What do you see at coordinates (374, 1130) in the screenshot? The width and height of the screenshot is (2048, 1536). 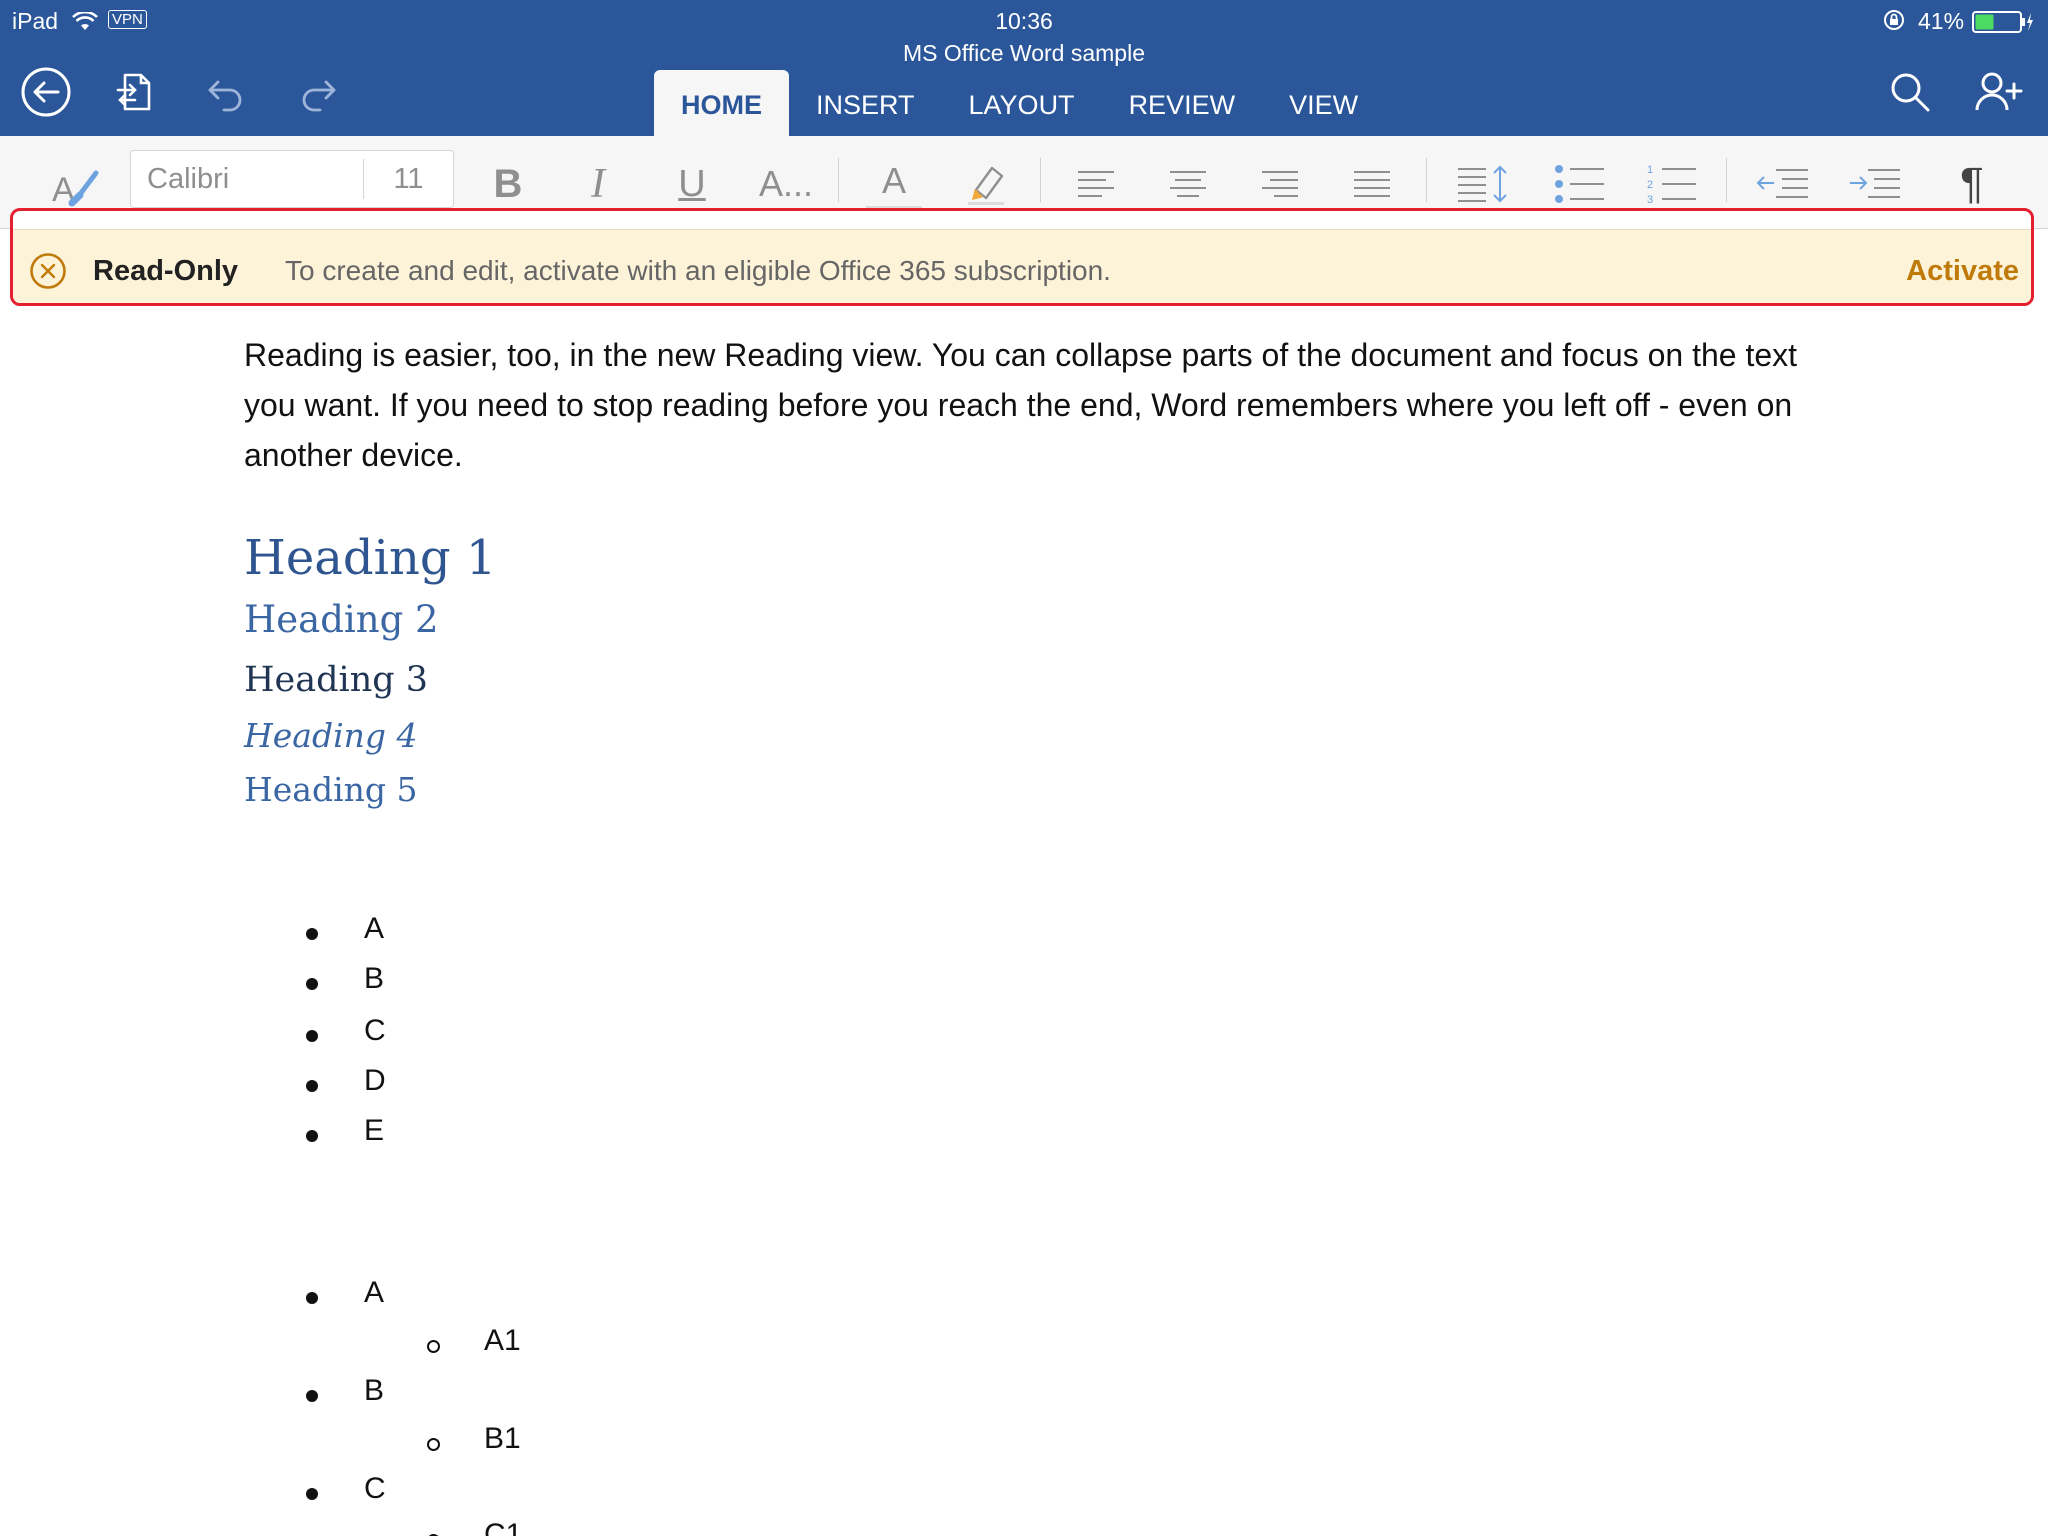 I see `list-item: E` at bounding box center [374, 1130].